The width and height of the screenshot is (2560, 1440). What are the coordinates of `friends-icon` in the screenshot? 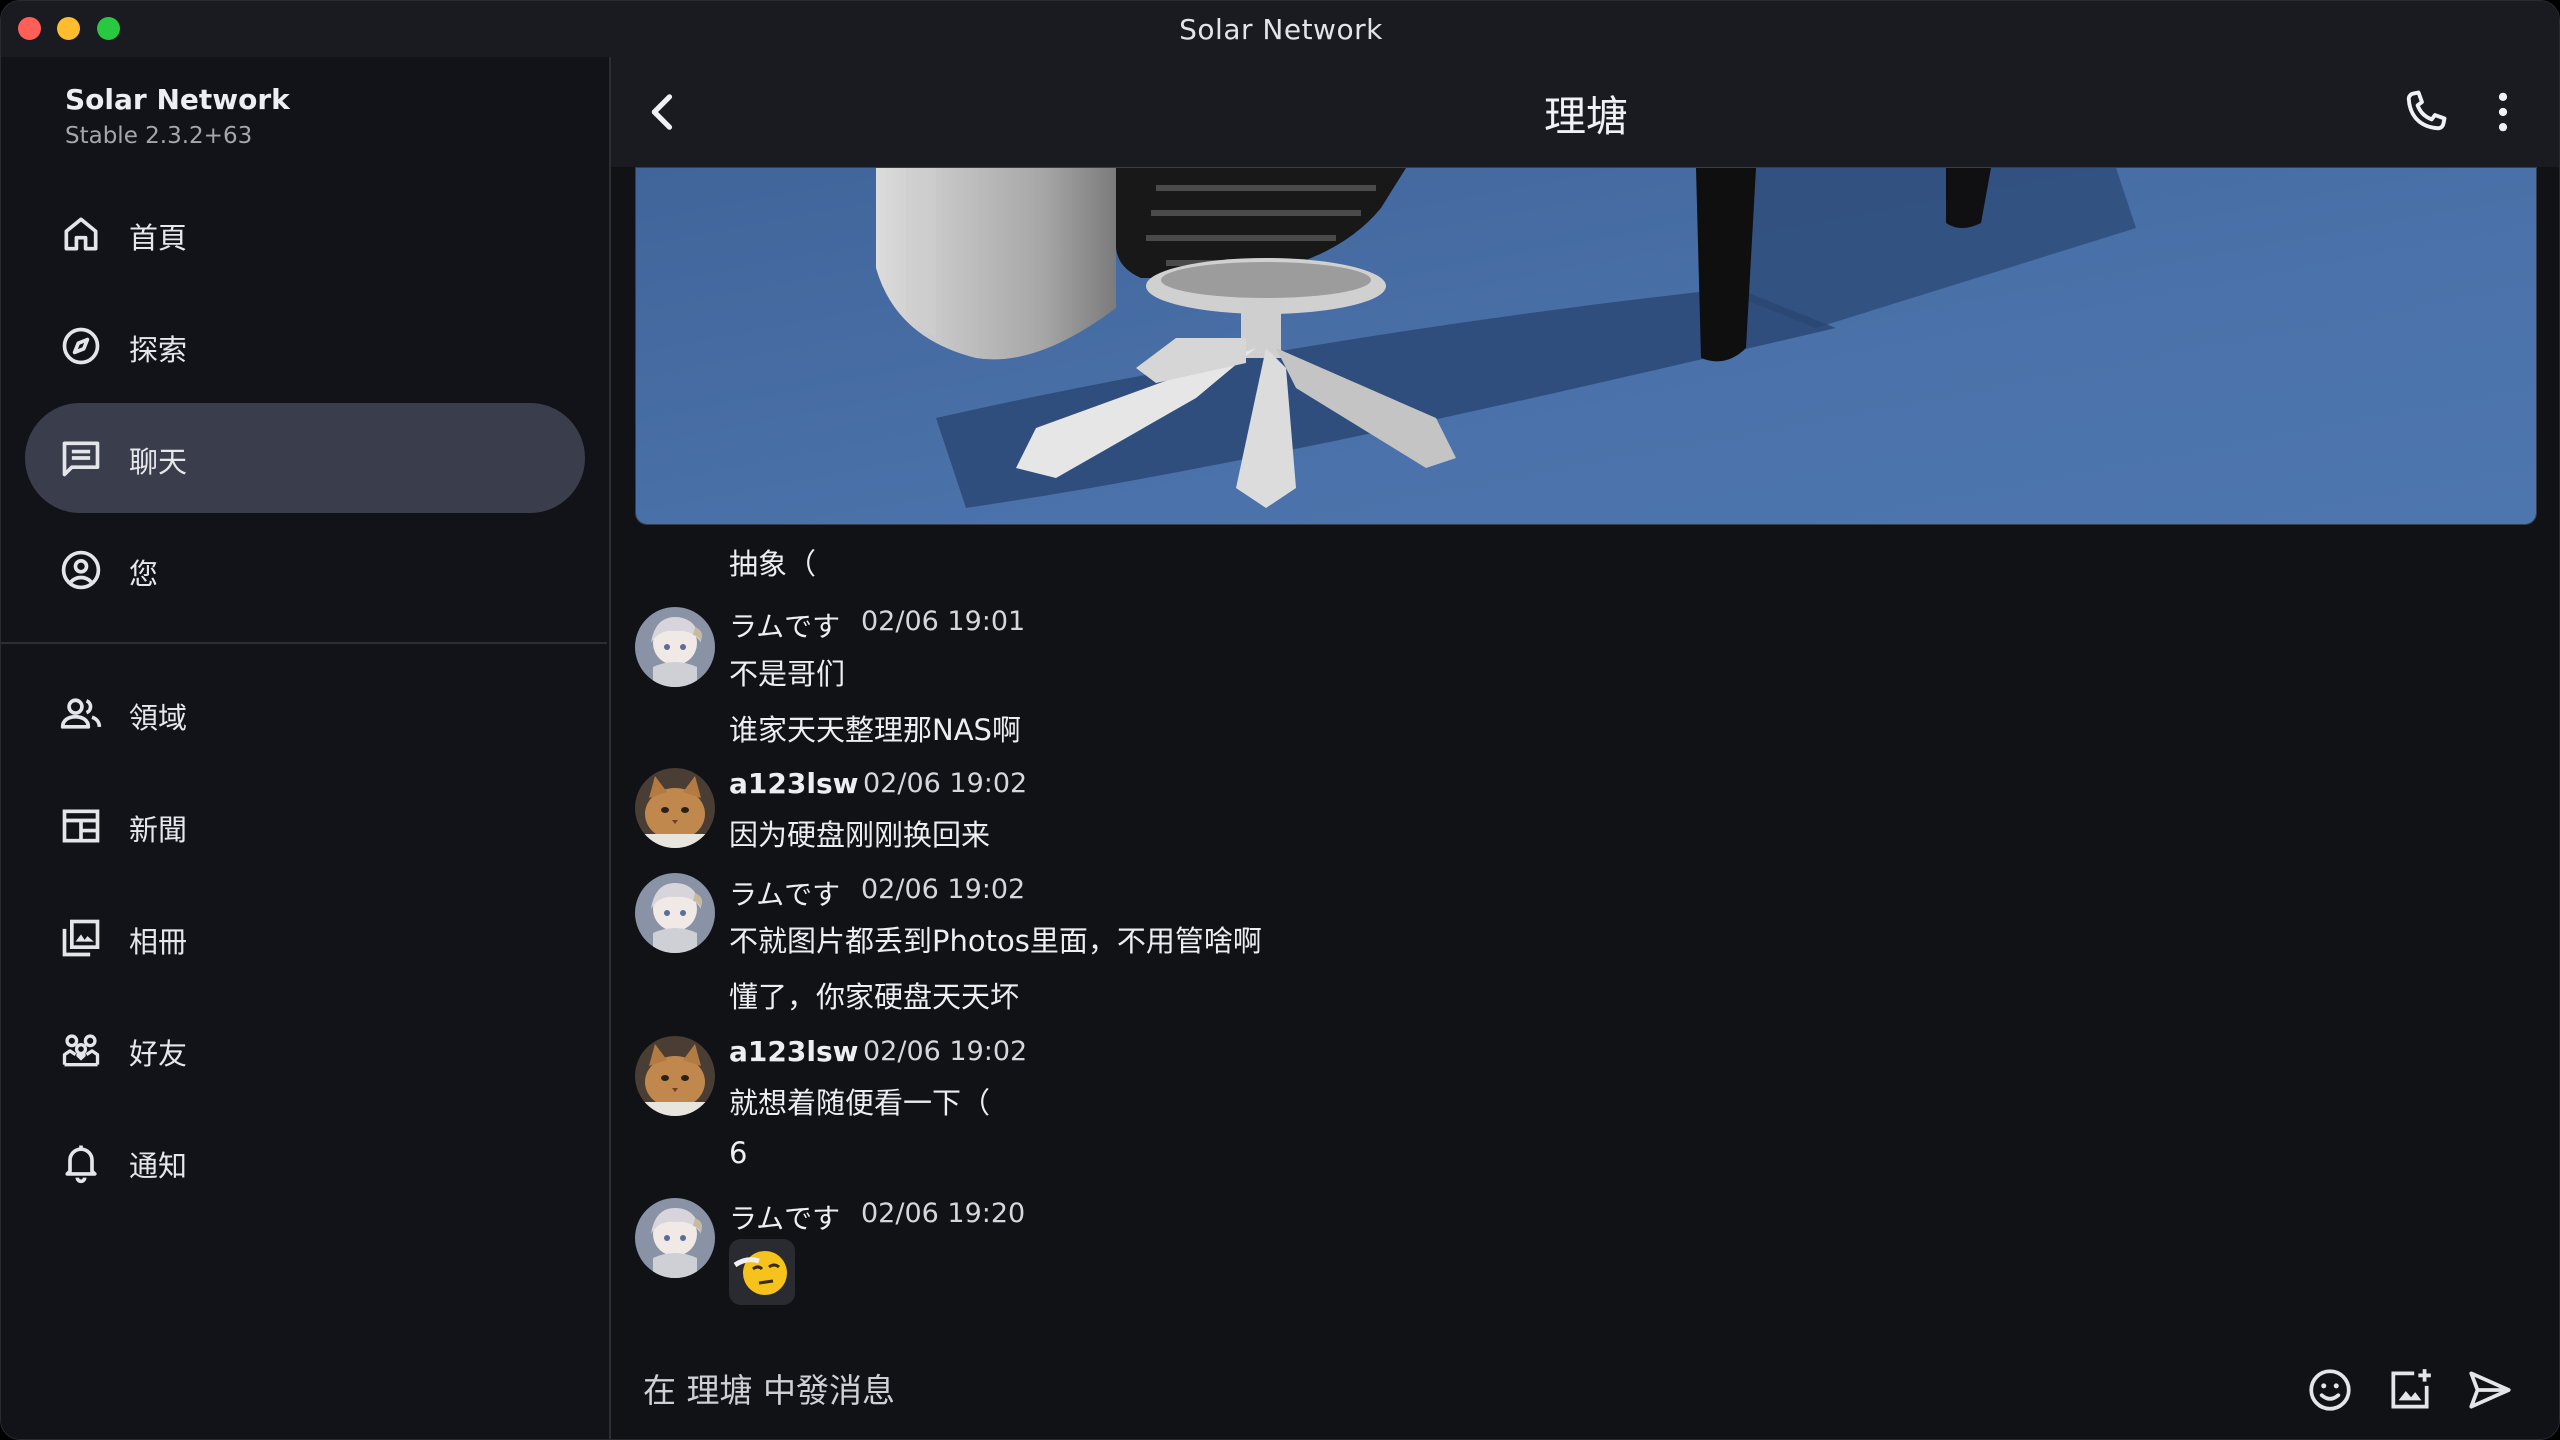 It's located at (81, 1050).